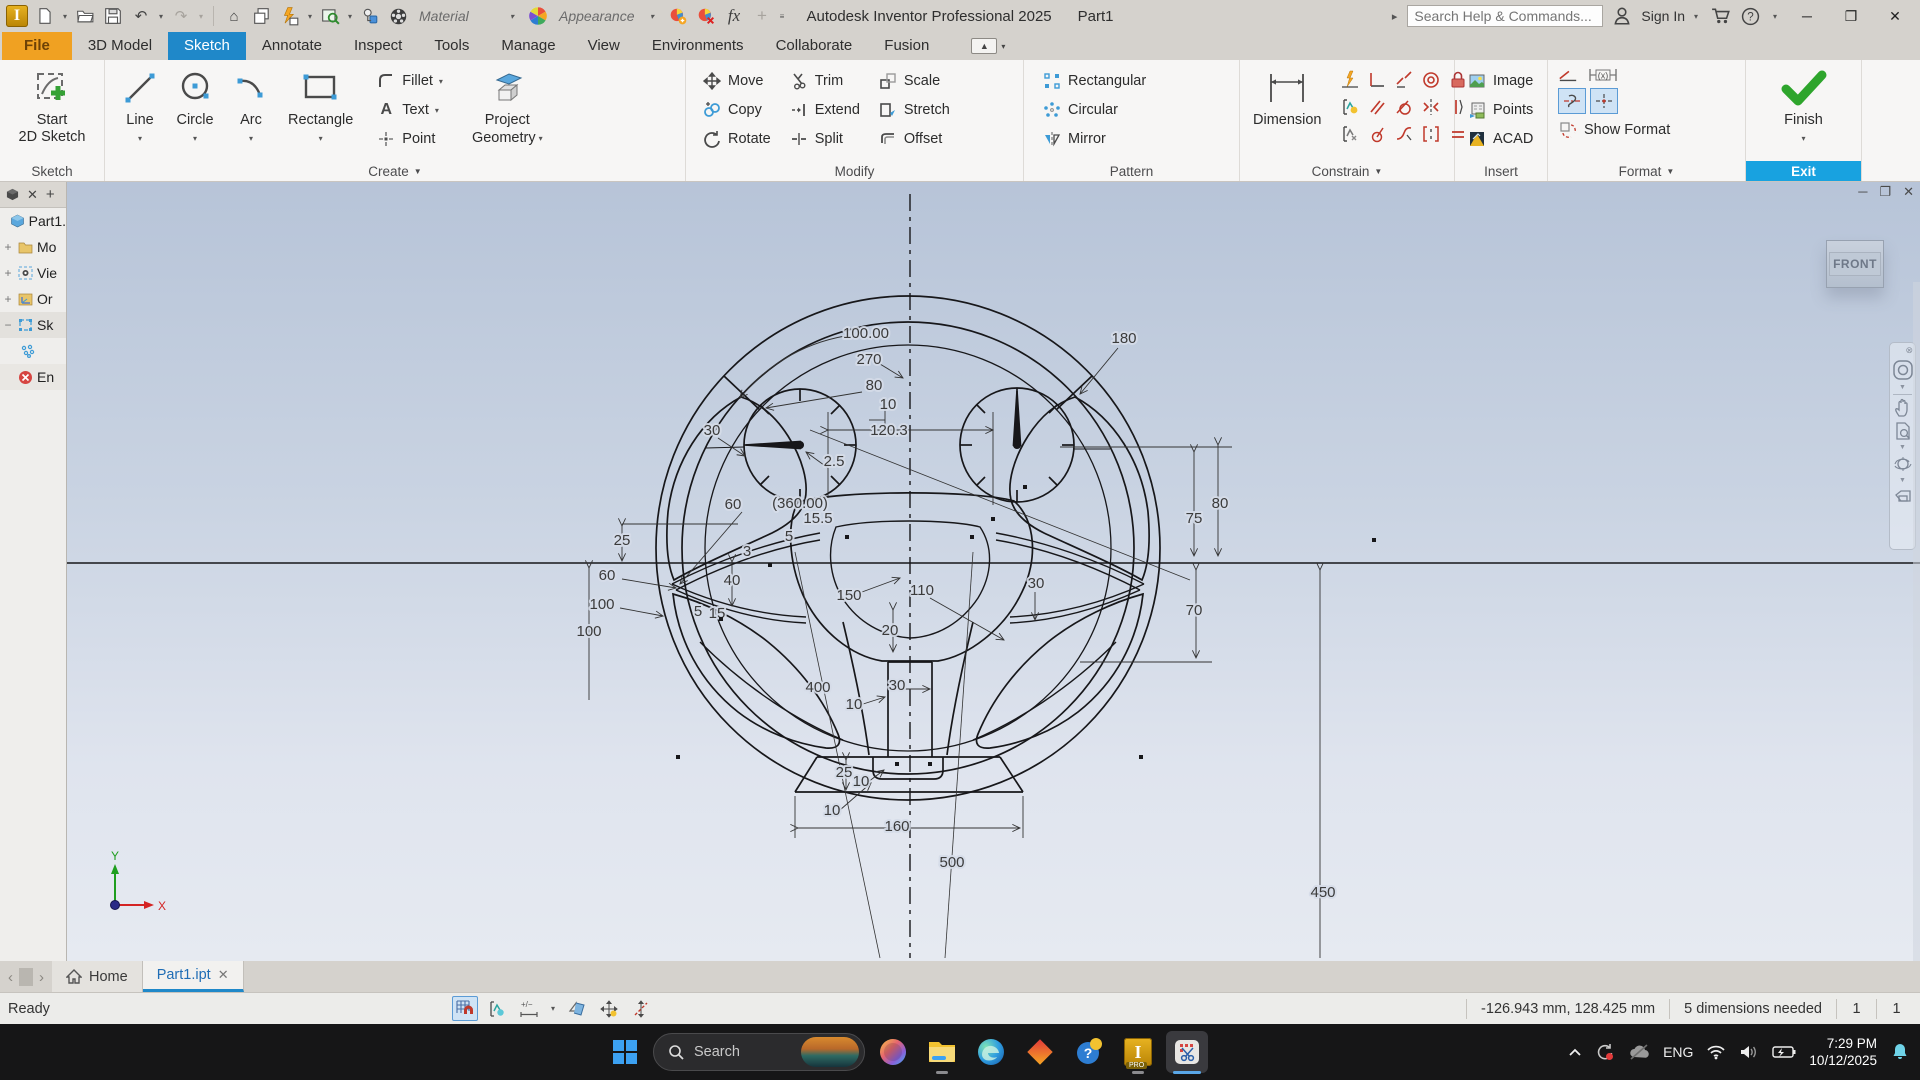 The image size is (1920, 1080). I want to click on show-degrees-of-freedom-toggle, so click(641, 1008).